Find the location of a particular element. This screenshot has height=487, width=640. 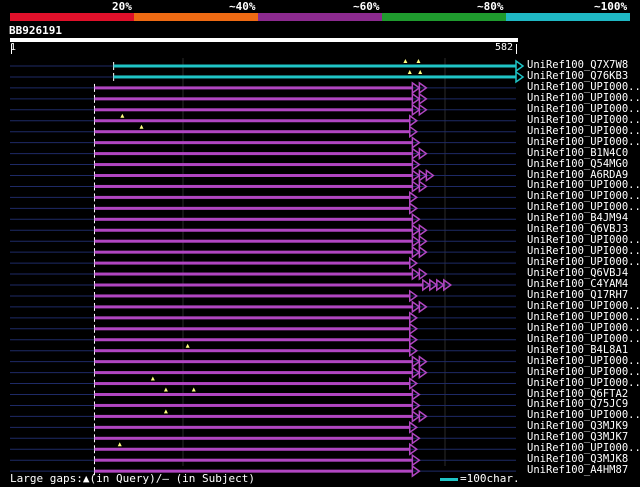

hit-label: UniRef100_A4HM87 is located at coordinates (577, 470).